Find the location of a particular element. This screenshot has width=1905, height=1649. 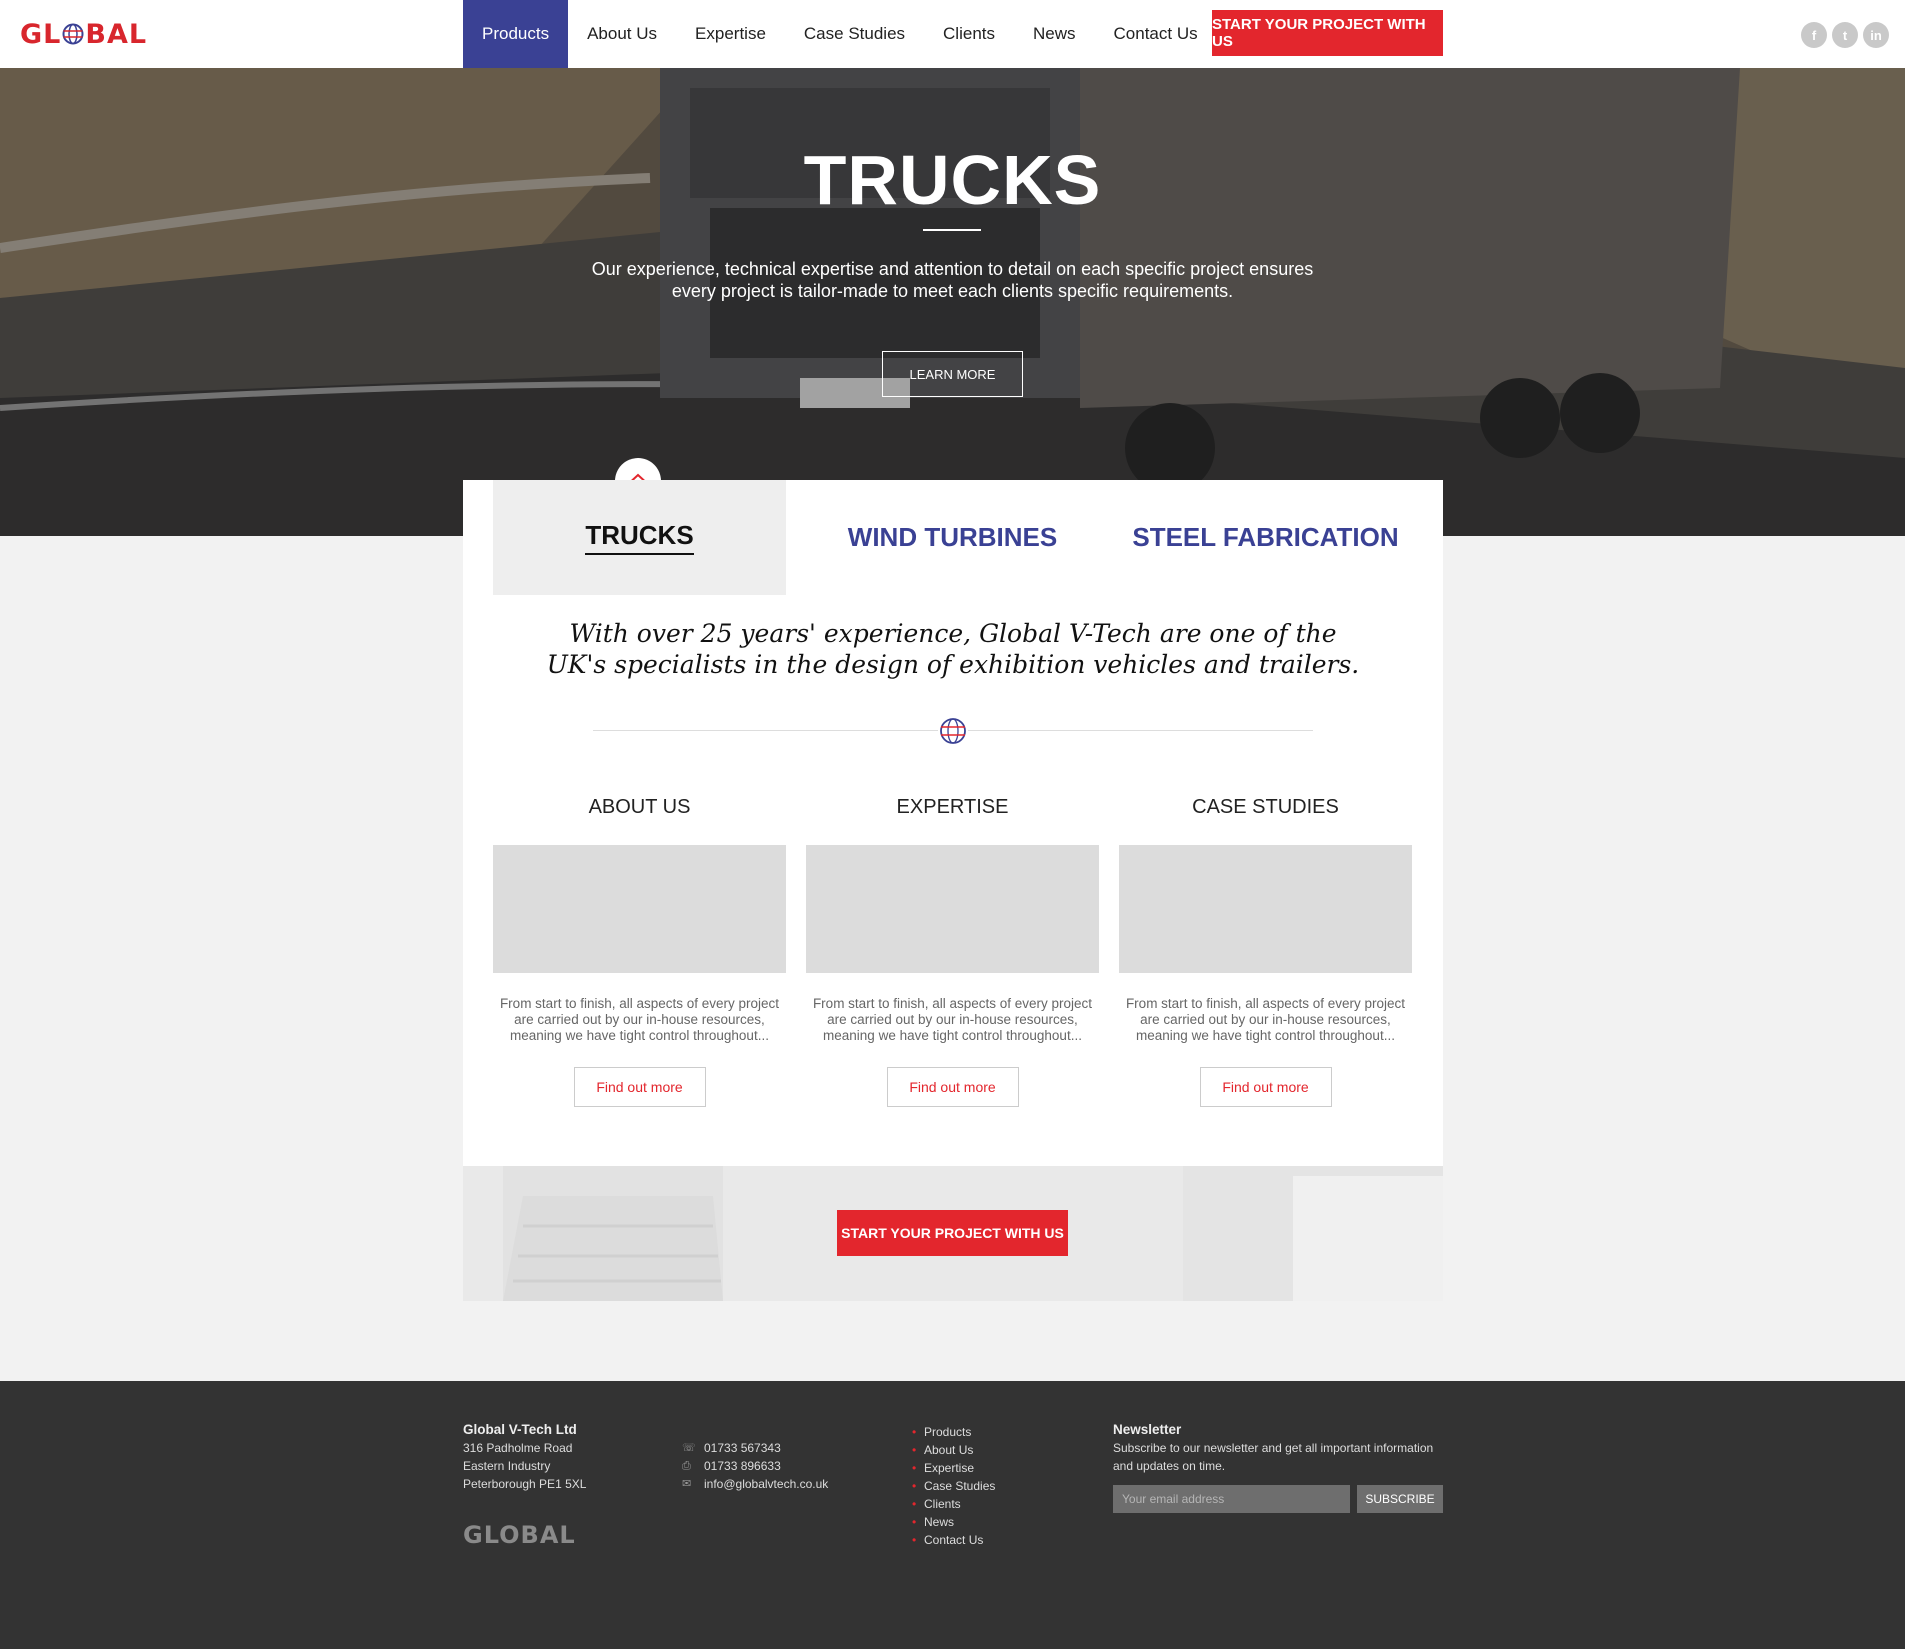

column-title: EXPERTISE is located at coordinates (952, 807).